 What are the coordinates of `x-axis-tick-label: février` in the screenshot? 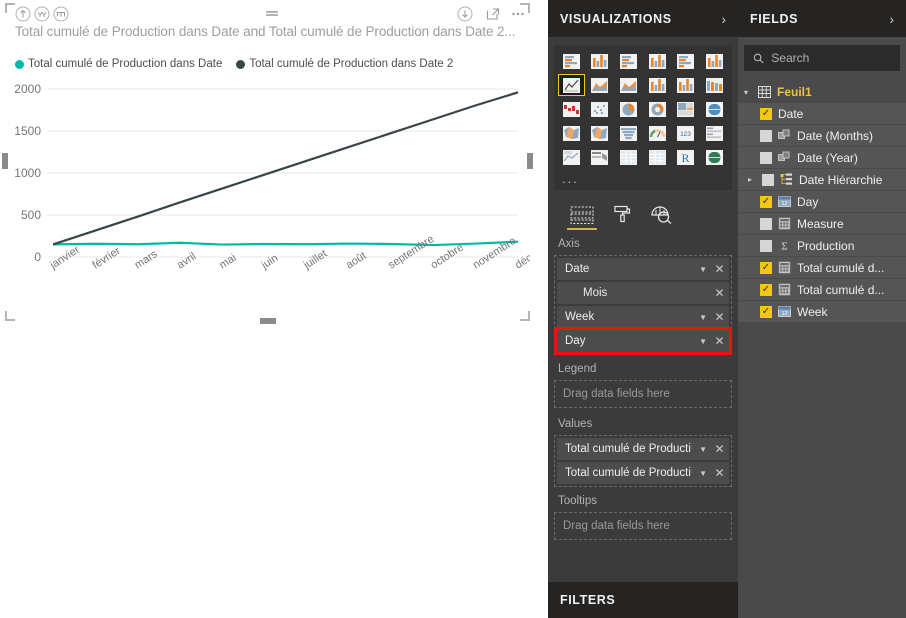 It's located at (106, 258).